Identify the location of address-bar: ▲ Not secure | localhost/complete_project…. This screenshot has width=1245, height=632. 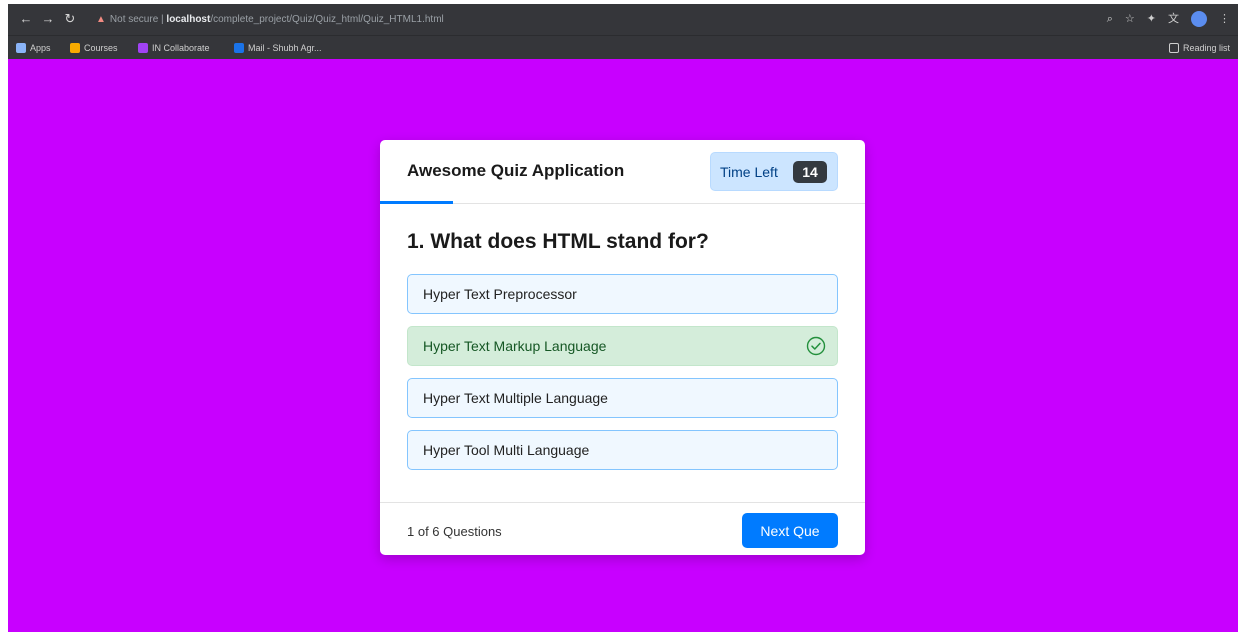
(596, 19).